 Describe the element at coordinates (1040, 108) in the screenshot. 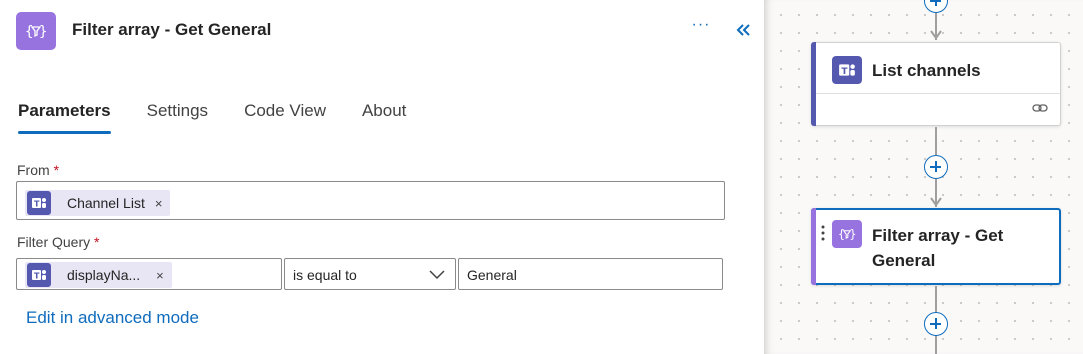

I see `link-icon` at that location.